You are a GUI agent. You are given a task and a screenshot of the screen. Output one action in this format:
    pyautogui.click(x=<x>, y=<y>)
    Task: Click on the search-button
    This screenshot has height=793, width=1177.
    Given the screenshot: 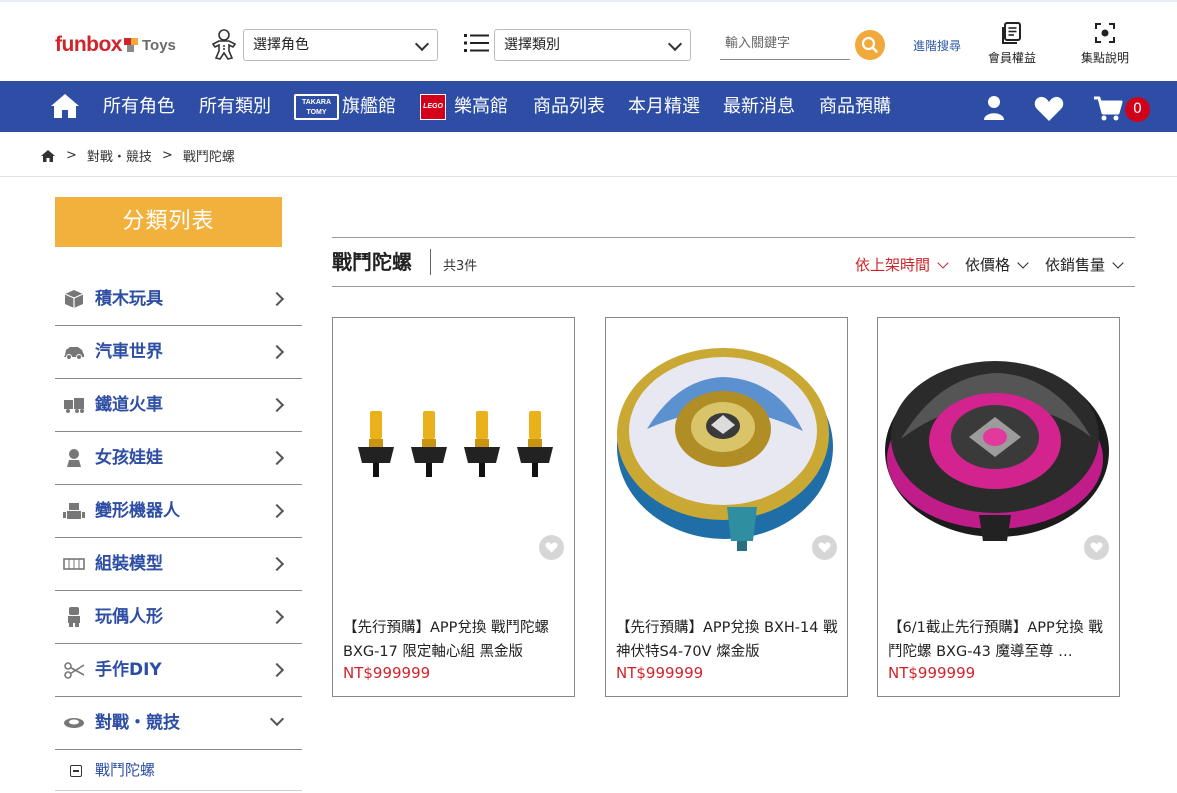 What is the action you would take?
    pyautogui.click(x=870, y=45)
    